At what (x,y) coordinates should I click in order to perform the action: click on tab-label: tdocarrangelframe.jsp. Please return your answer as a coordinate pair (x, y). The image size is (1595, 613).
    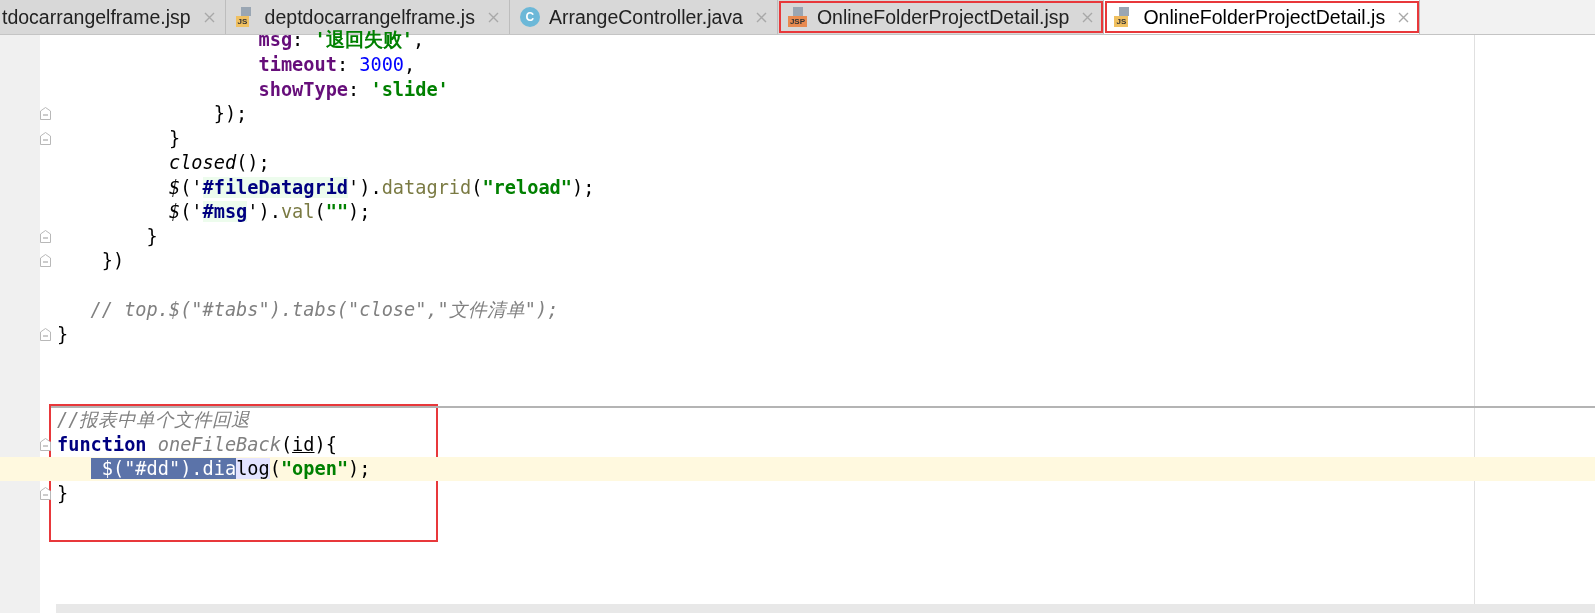
    Looking at the image, I should click on (96, 17).